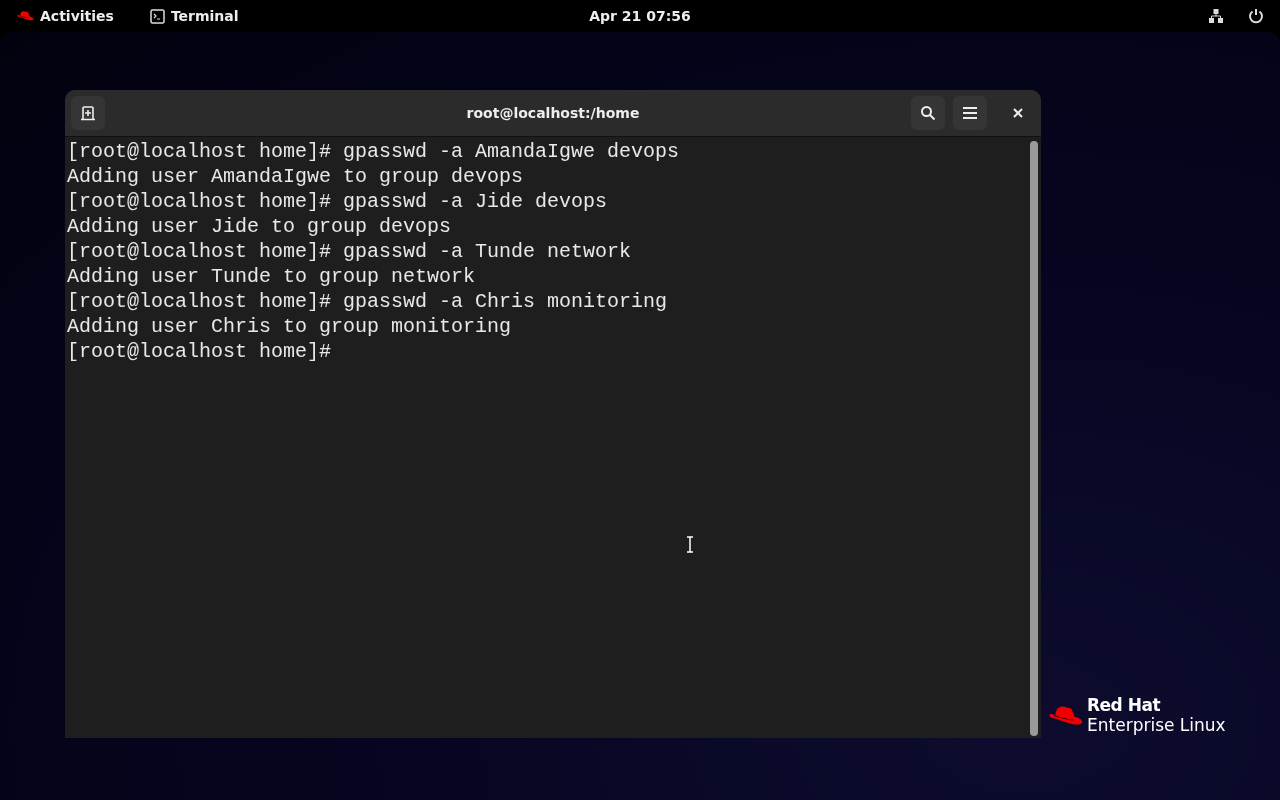 The width and height of the screenshot is (1280, 800). I want to click on terminal-line: Adding user Jide to group devops, so click(259, 226).